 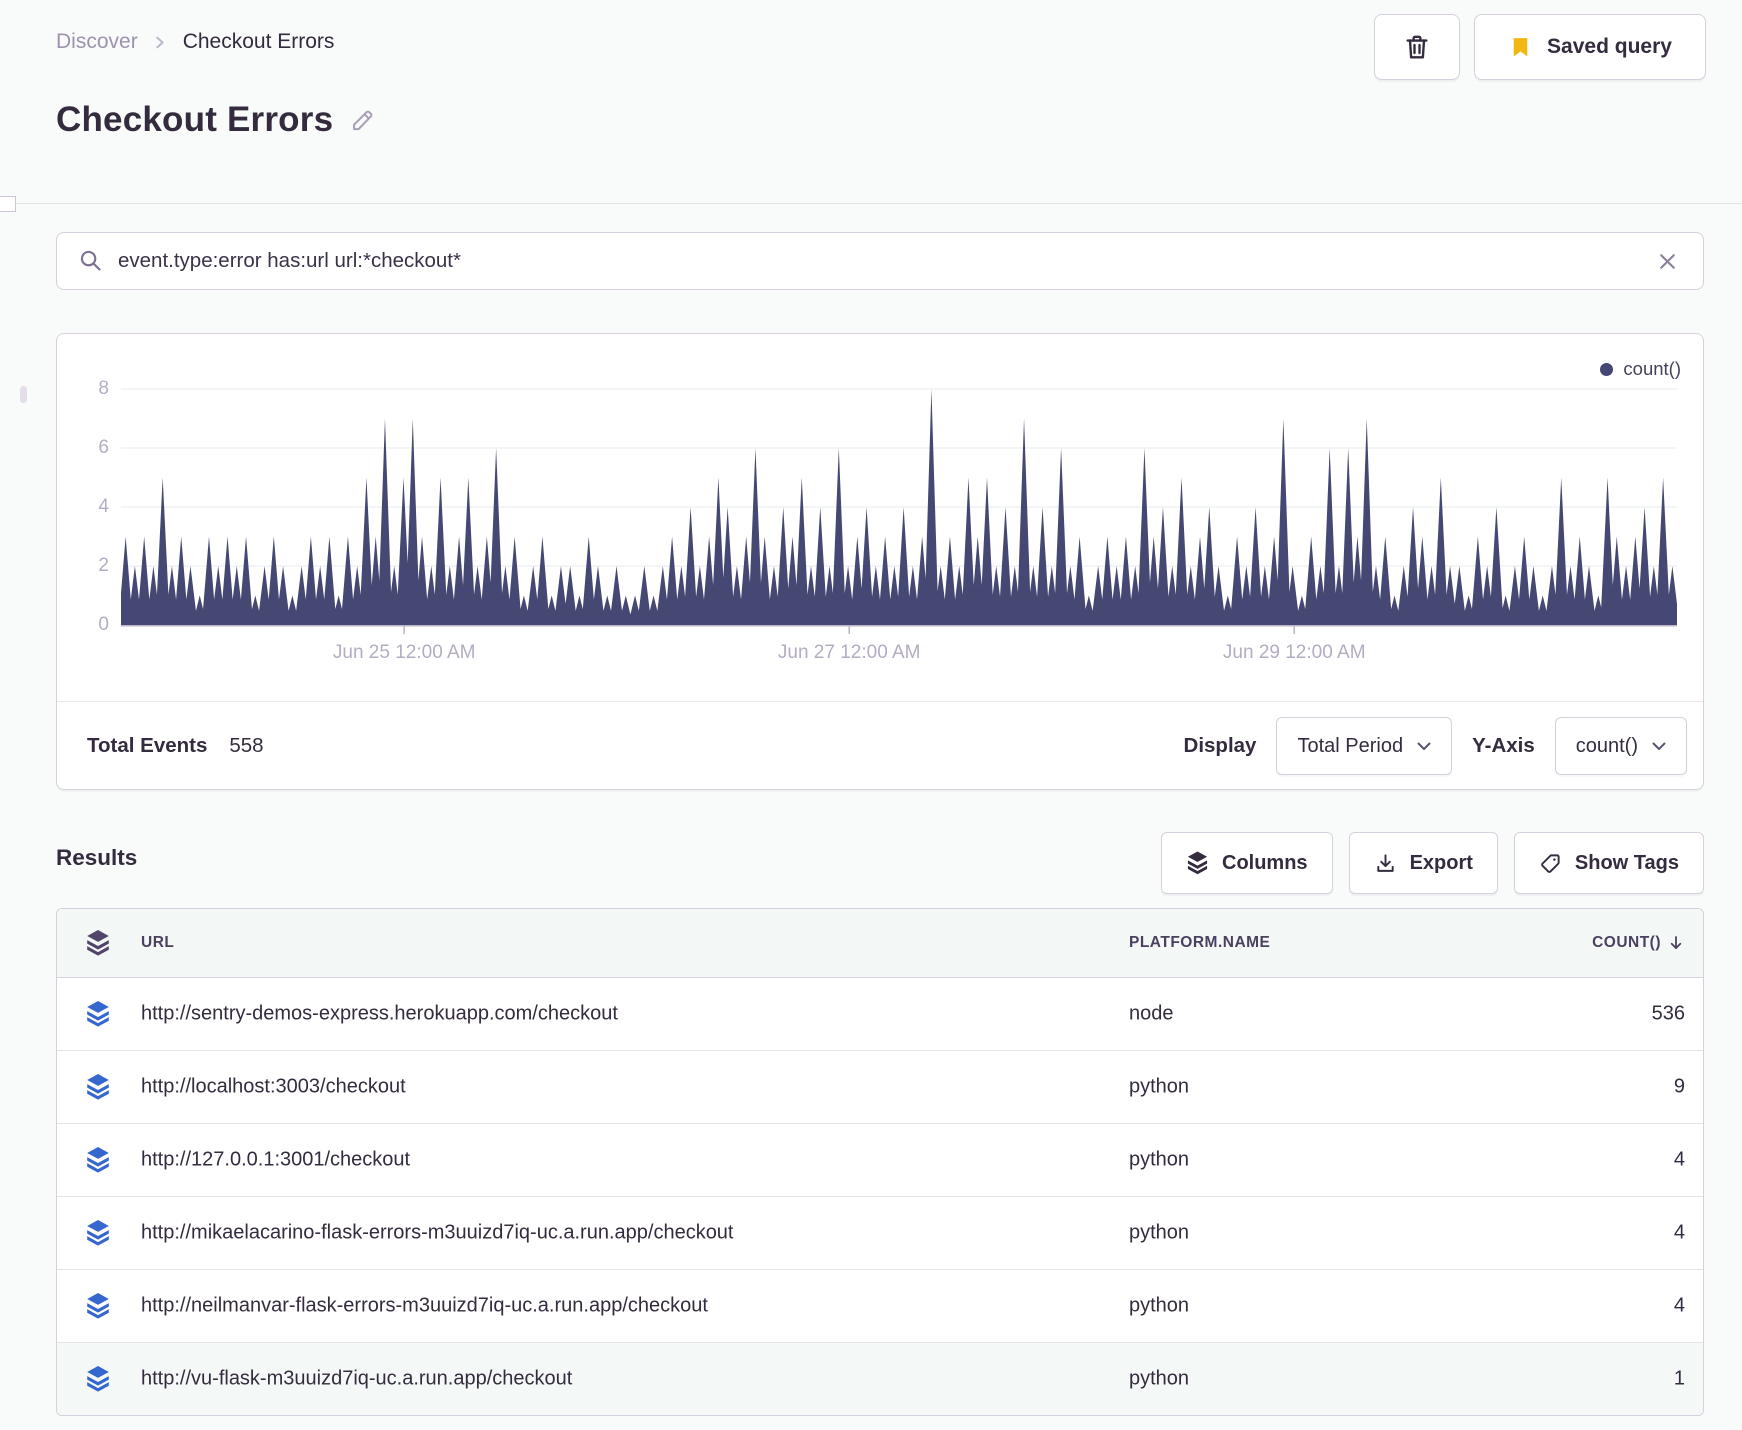 I want to click on results-heading: Results, so click(x=97, y=857).